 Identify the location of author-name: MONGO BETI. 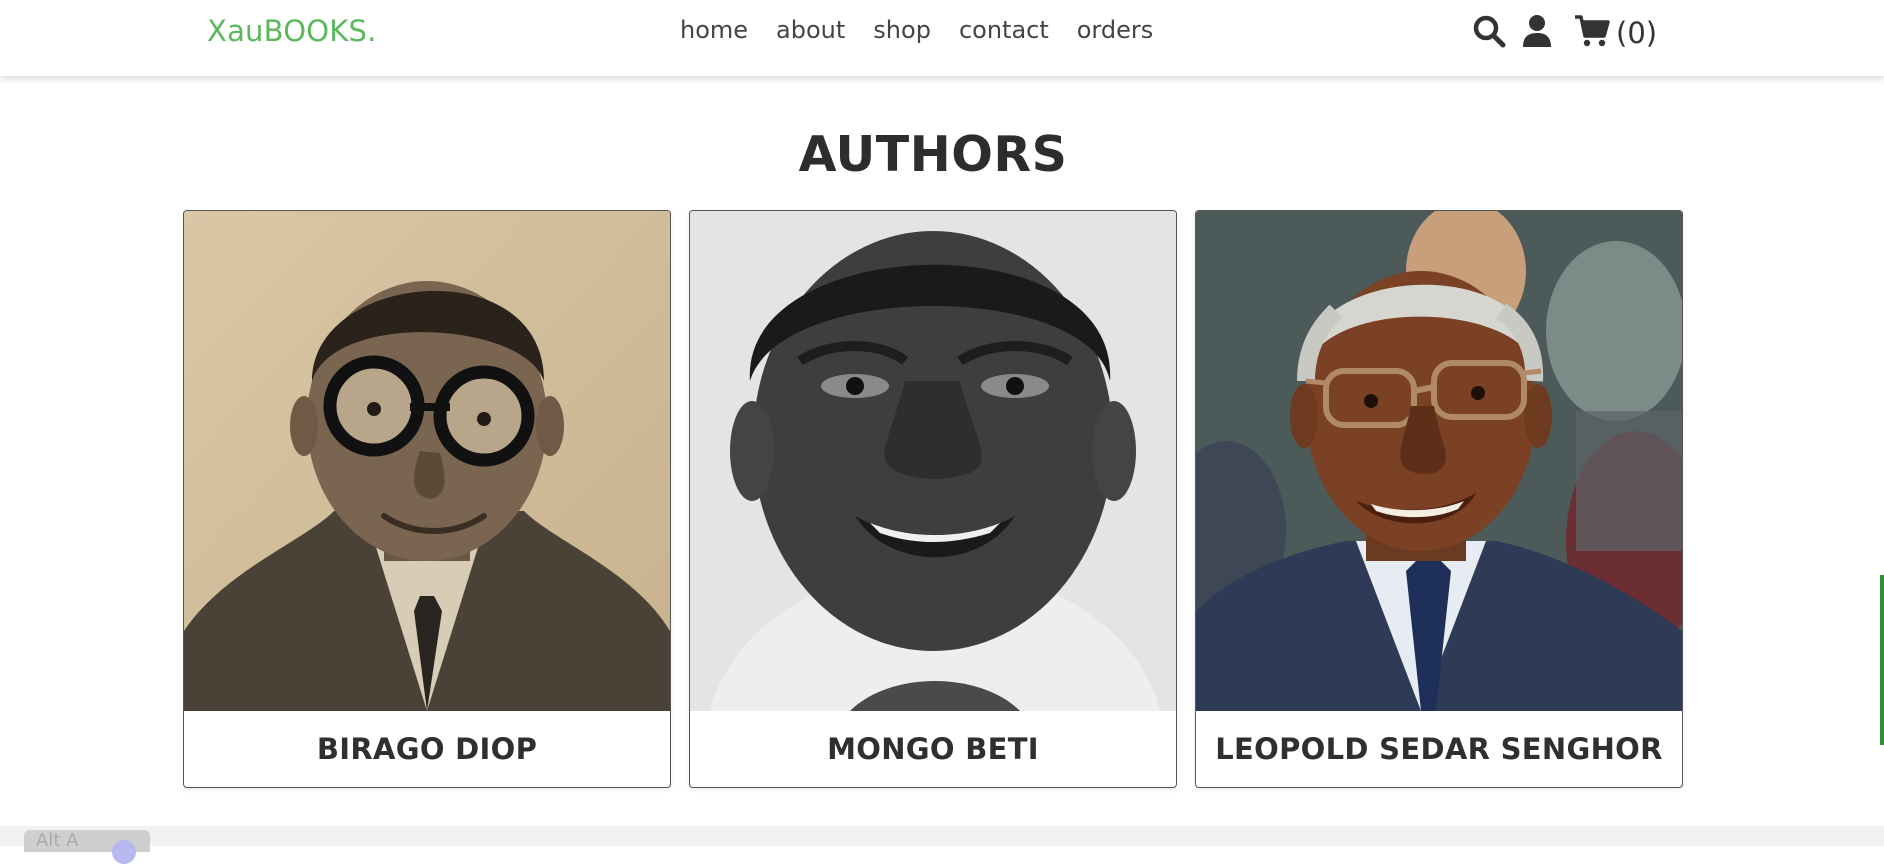
(933, 749).